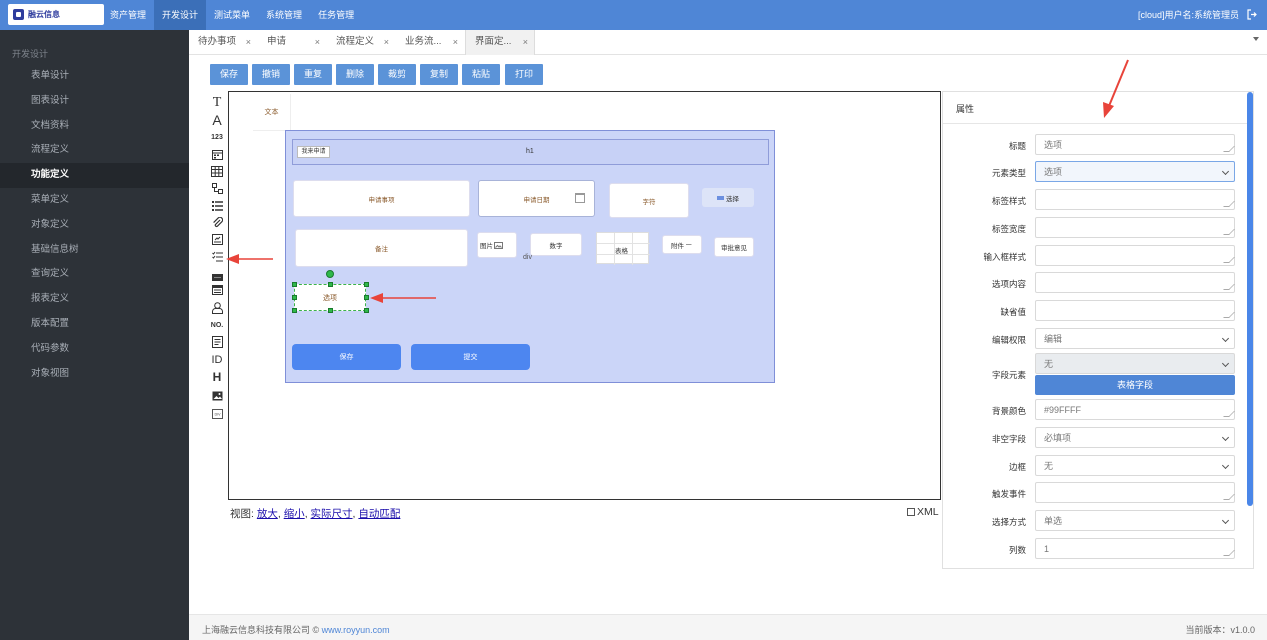 The height and width of the screenshot is (640, 1267). Describe the element at coordinates (911, 512) in the screenshot. I see `xml-checkbox` at that location.